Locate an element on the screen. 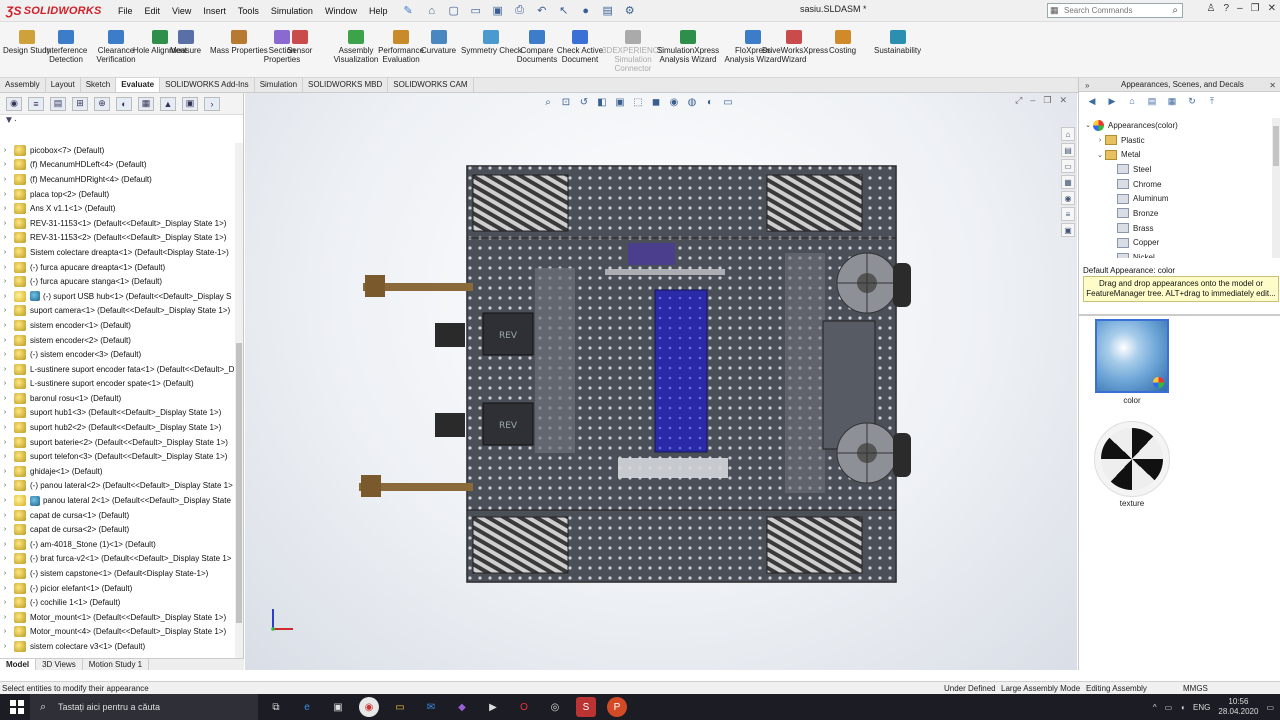  ribbon-curvature-button: Curvature is located at coordinates (438, 42).